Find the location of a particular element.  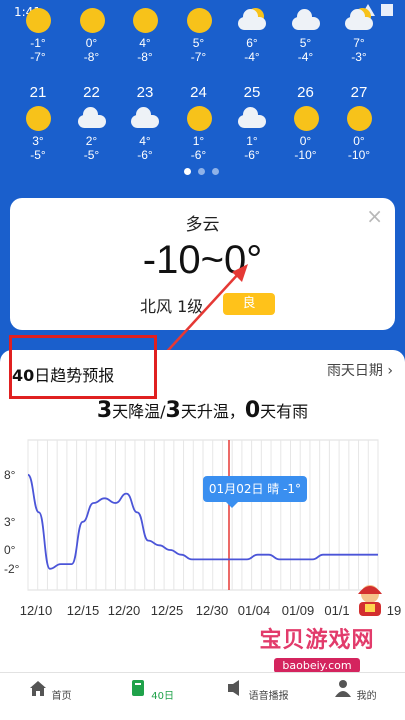

forecast-day: 24 1° -6° is located at coordinates (199, 123).